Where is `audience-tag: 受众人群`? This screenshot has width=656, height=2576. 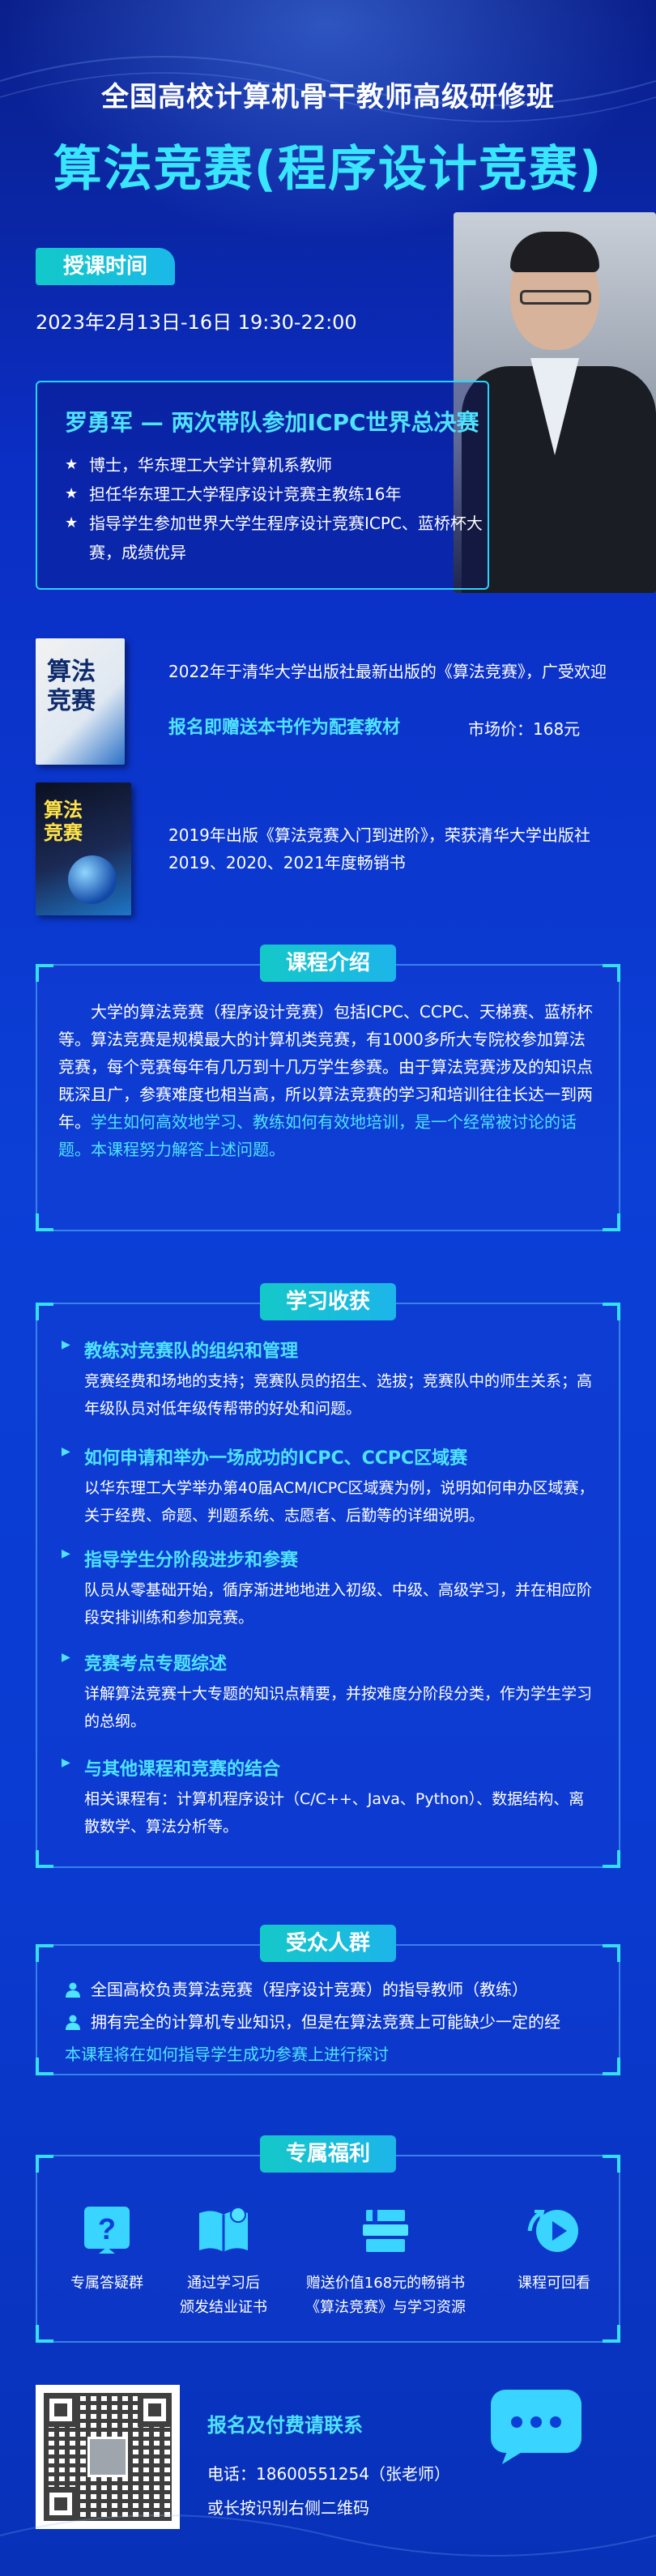 audience-tag: 受众人群 is located at coordinates (328, 1943).